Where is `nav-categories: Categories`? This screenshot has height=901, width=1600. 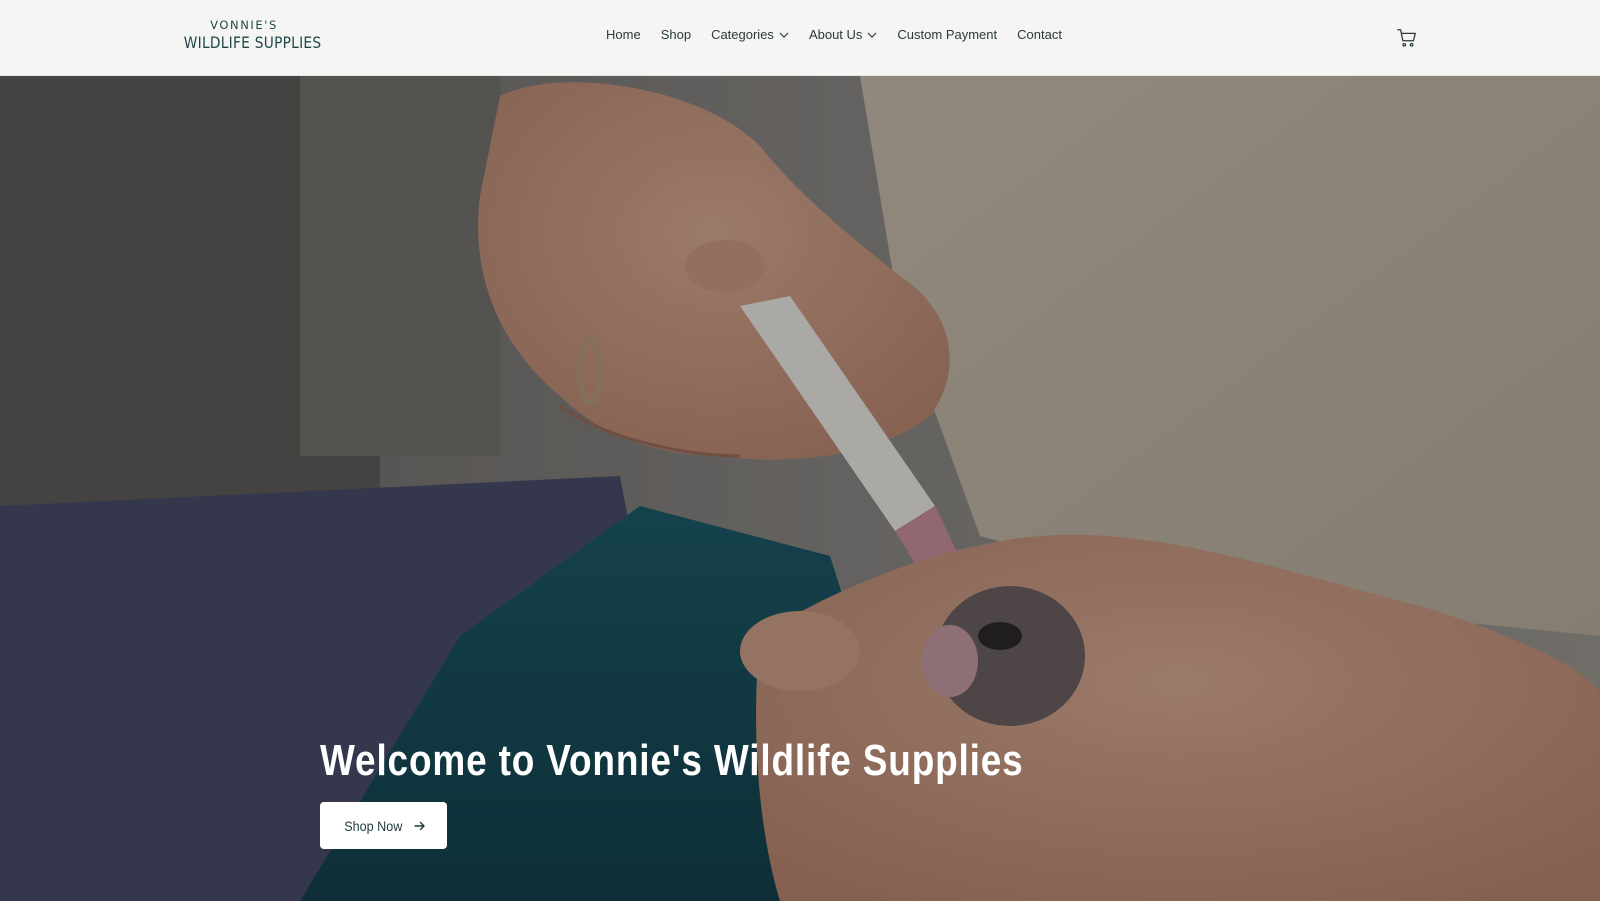 nav-categories: Categories is located at coordinates (750, 34).